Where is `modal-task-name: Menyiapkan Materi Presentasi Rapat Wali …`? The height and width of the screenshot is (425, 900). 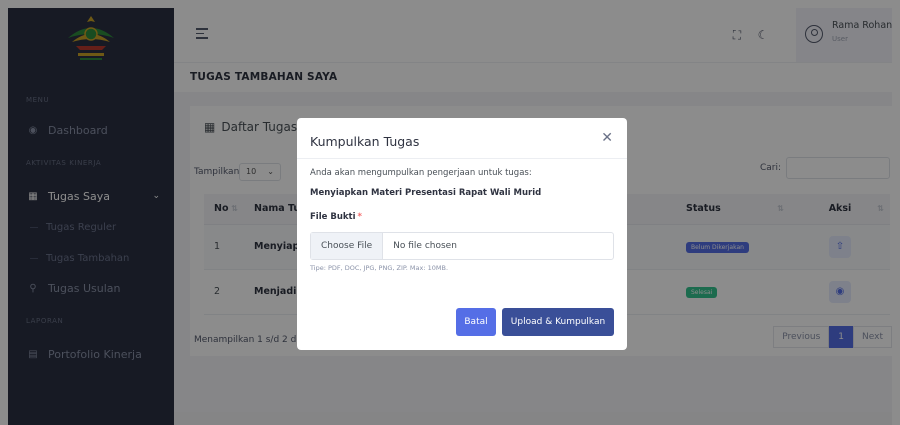
modal-task-name: Menyiapkan Materi Presentasi Rapat Wali … is located at coordinates (426, 193).